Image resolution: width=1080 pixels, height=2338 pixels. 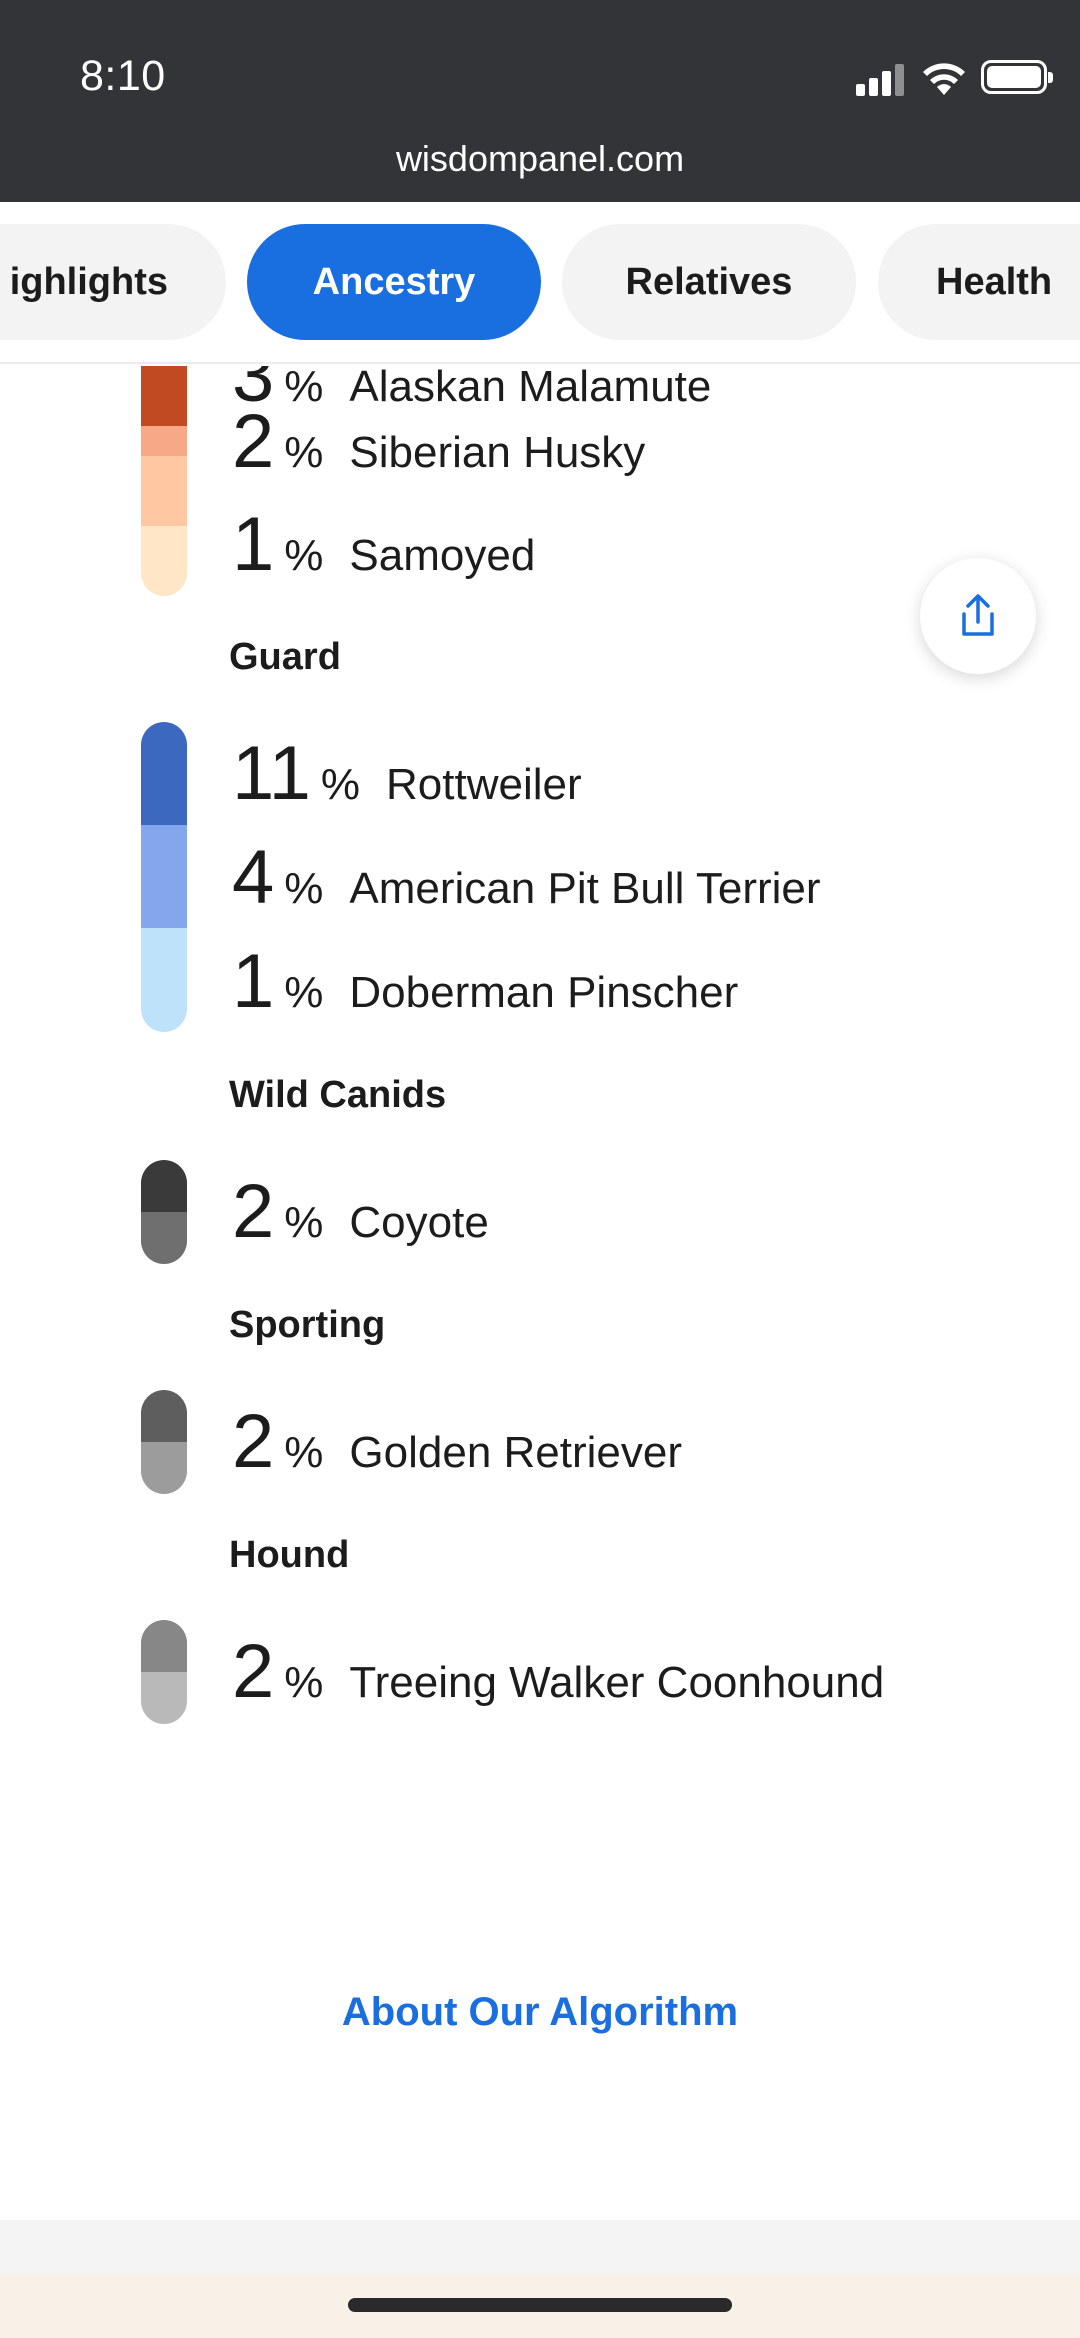 What do you see at coordinates (484, 784) in the screenshot?
I see `breed-name: Rottweiler` at bounding box center [484, 784].